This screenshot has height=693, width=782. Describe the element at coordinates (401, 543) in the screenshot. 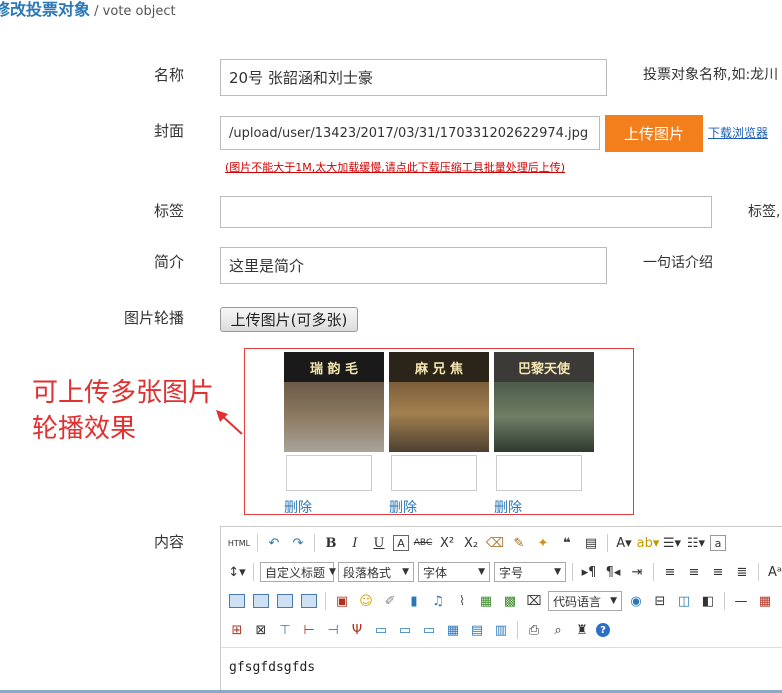

I see `font-border-icon: A` at that location.